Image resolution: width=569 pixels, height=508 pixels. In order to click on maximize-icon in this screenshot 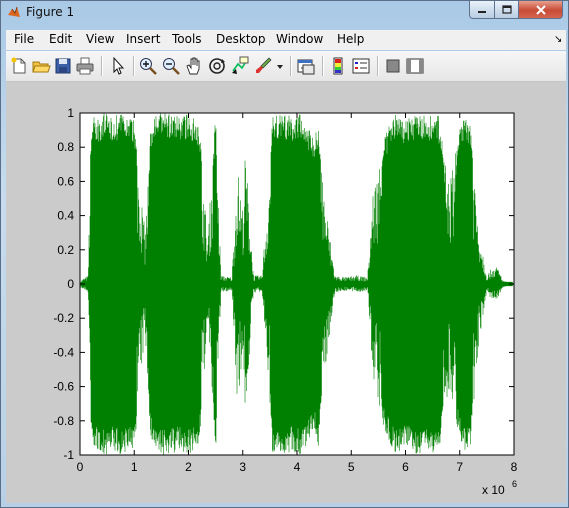, I will do `click(506, 9)`.